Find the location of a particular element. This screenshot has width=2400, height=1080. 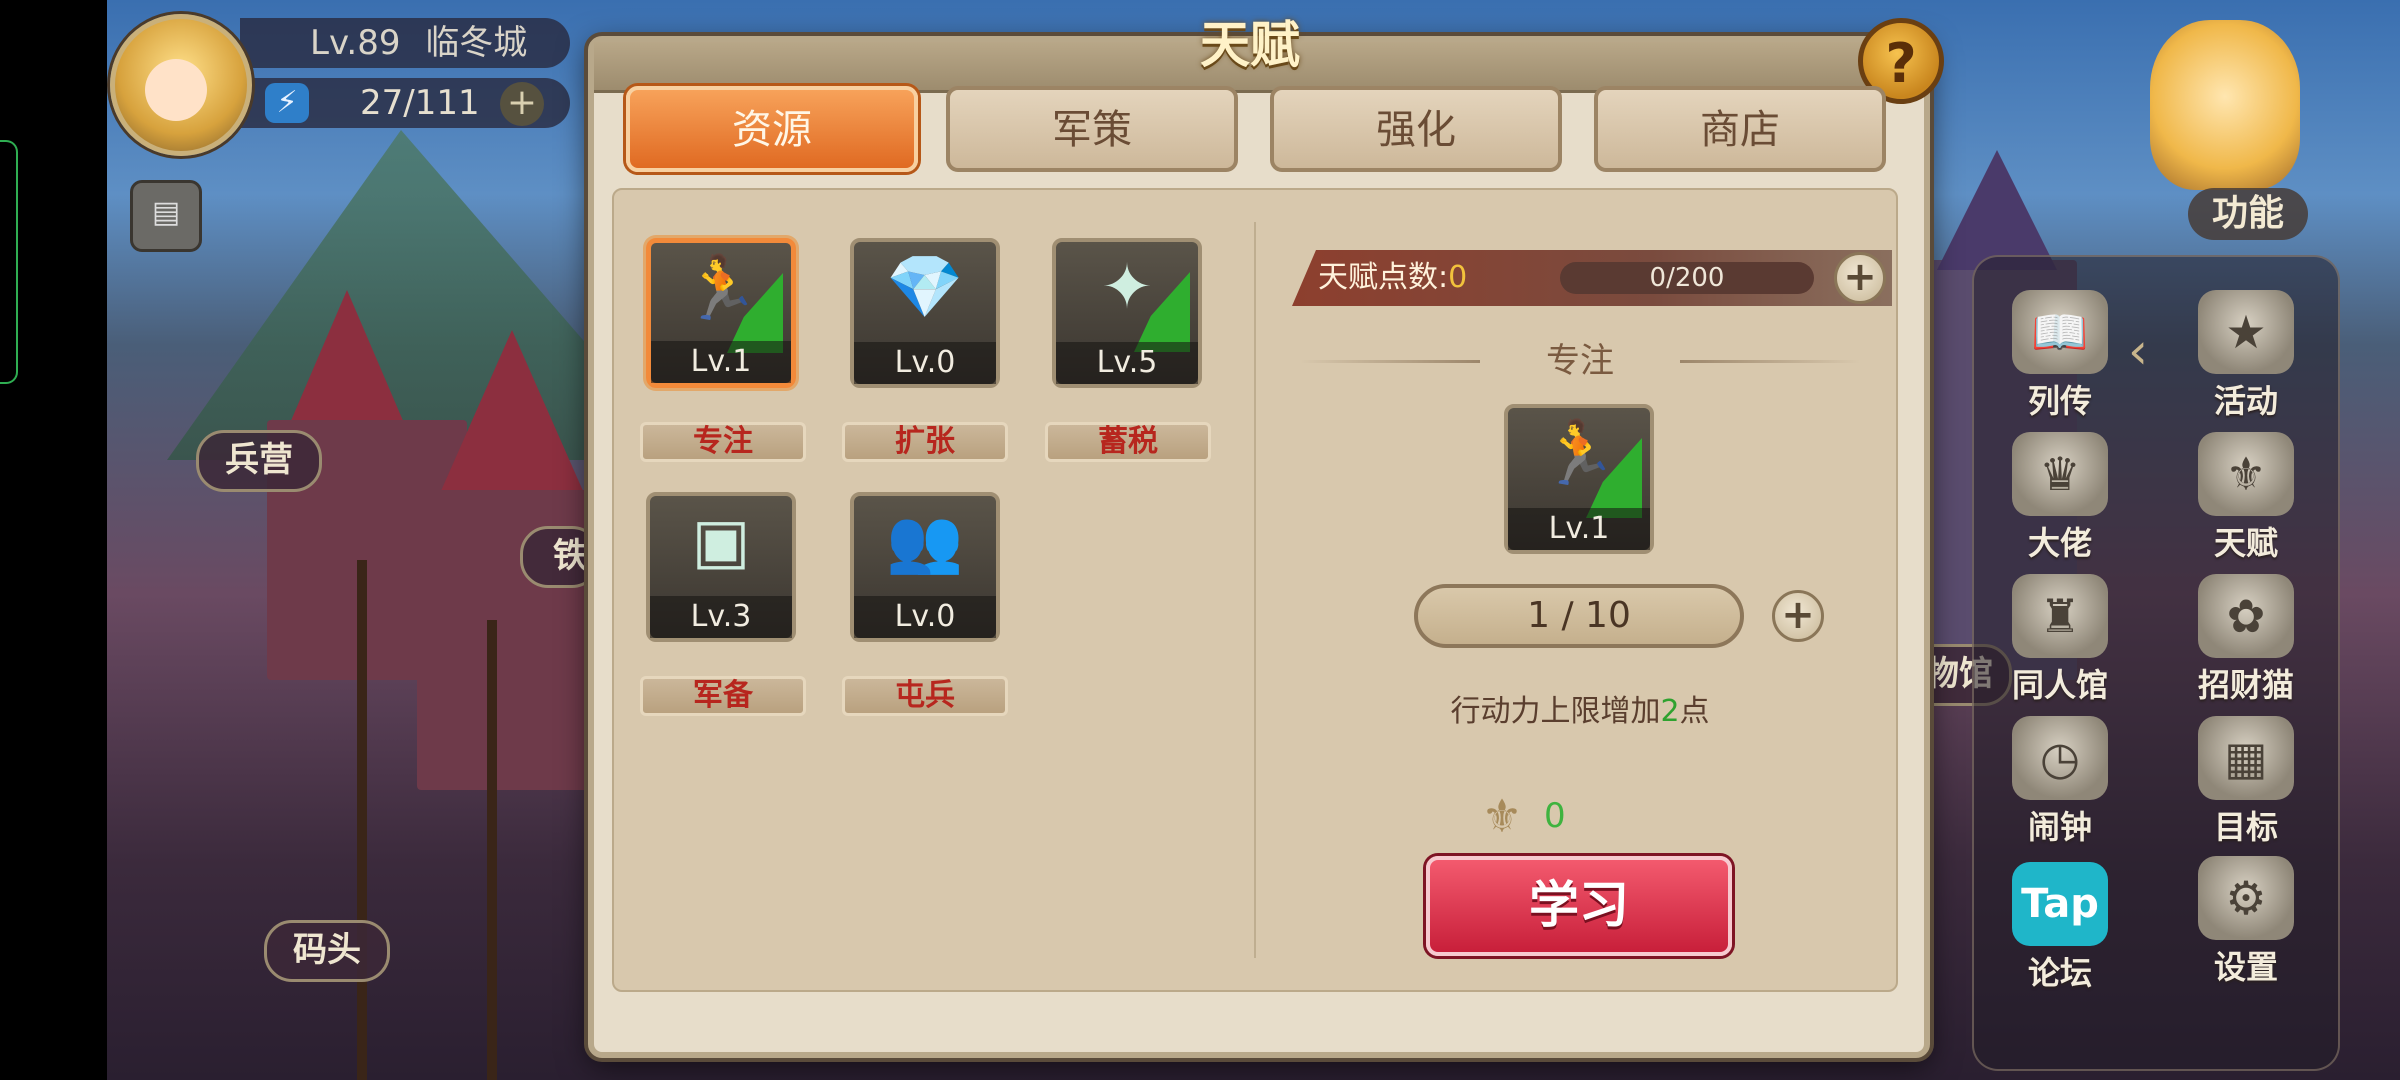

func-label: 论坛 is located at coordinates (2059, 973).